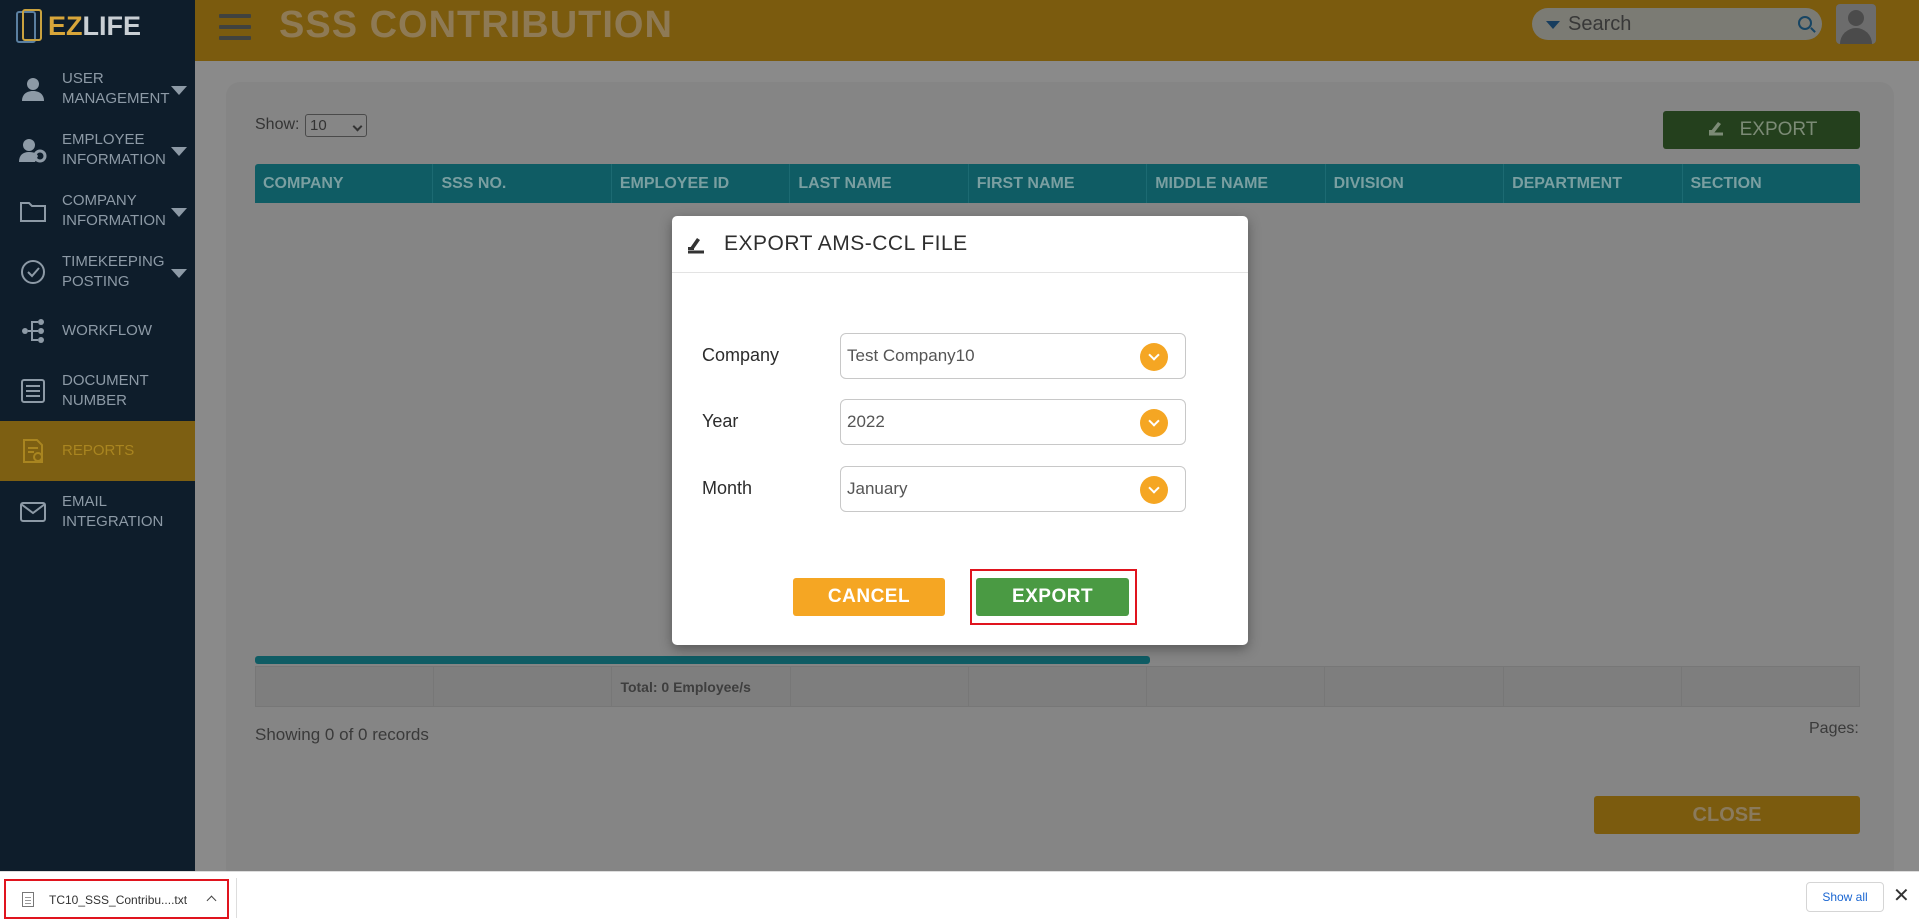 The height and width of the screenshot is (922, 1919). I want to click on export-button: EXPORT, so click(1761, 130).